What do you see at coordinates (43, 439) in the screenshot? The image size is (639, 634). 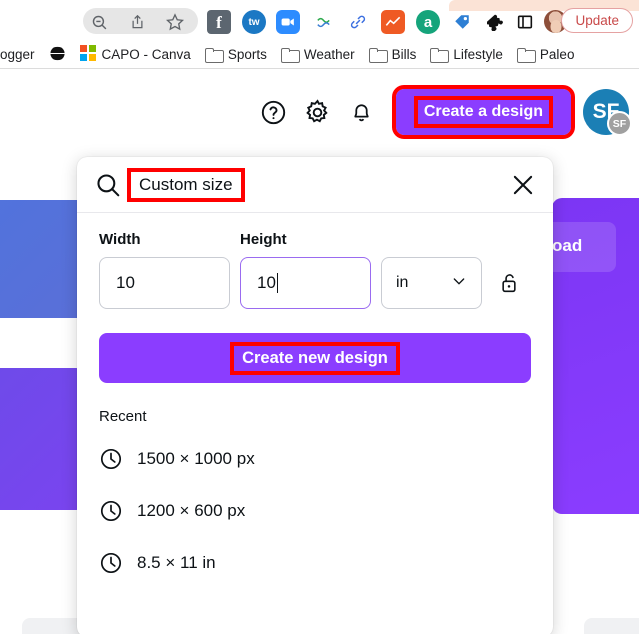 I see `background-card-purple-left: ng` at bounding box center [43, 439].